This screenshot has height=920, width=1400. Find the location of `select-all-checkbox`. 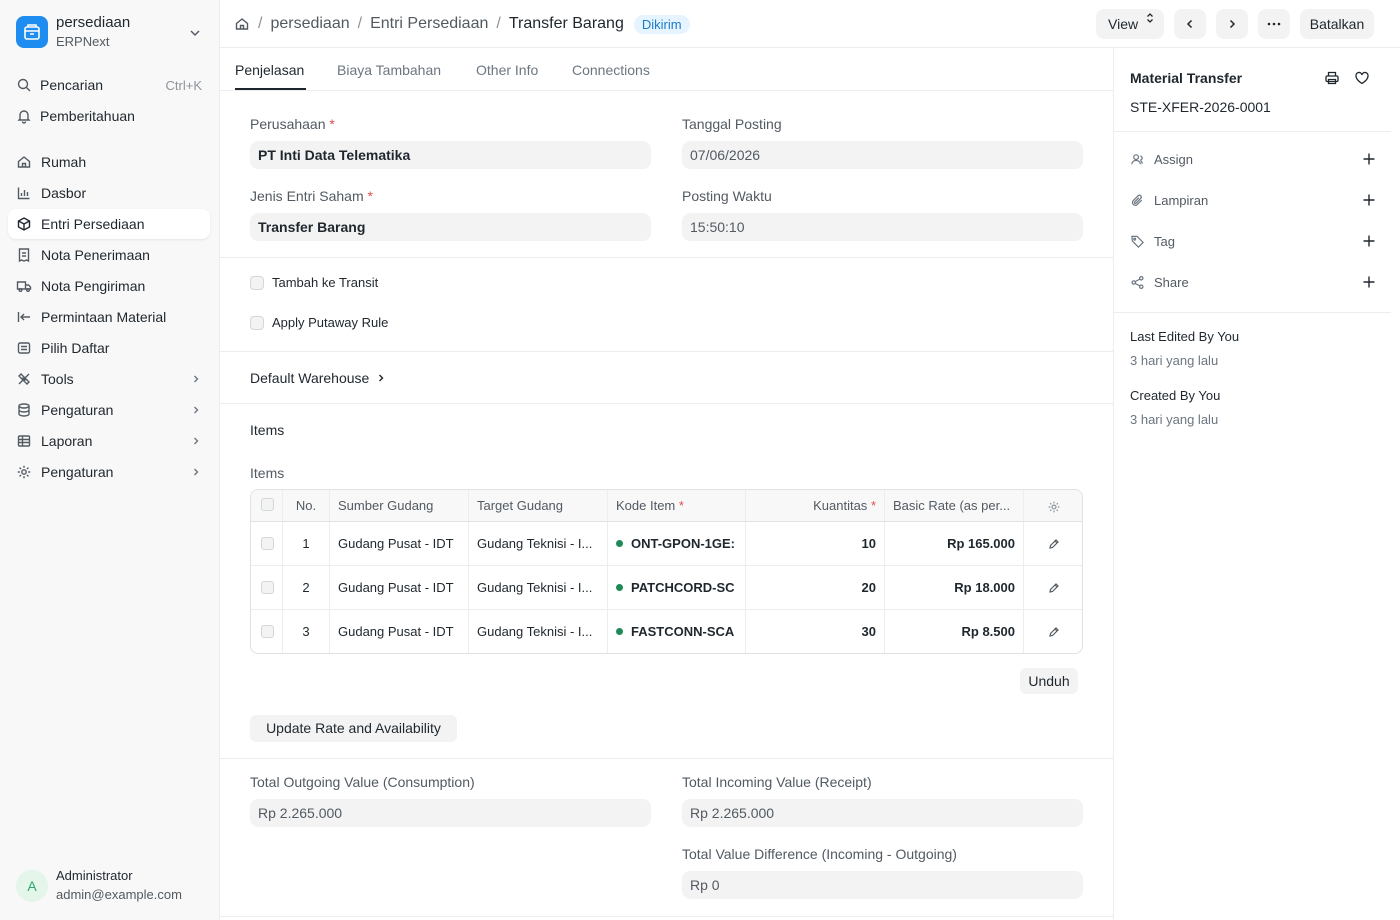

select-all-checkbox is located at coordinates (267, 504).